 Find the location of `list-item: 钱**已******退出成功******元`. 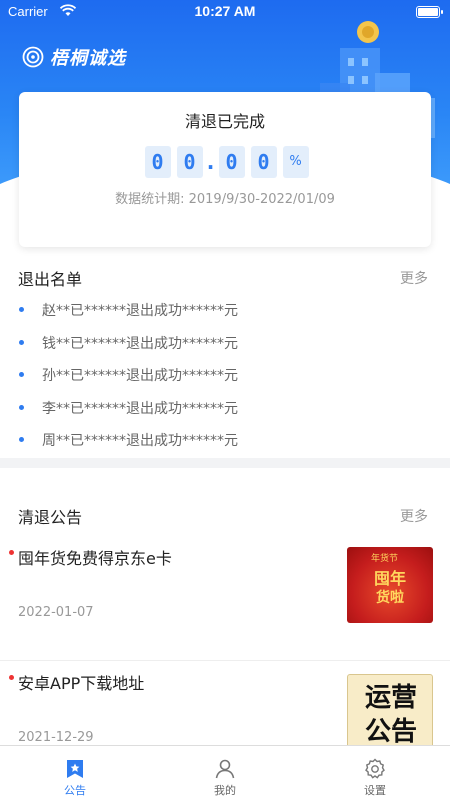

list-item: 钱**已******退出成功******元 is located at coordinates (225, 345).